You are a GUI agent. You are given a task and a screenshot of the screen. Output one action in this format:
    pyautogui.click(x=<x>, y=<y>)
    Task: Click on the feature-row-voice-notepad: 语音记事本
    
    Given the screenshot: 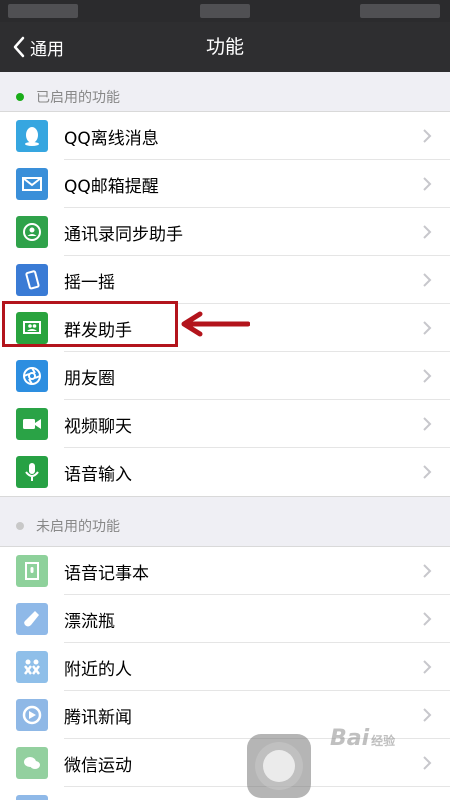 What is the action you would take?
    pyautogui.click(x=225, y=571)
    